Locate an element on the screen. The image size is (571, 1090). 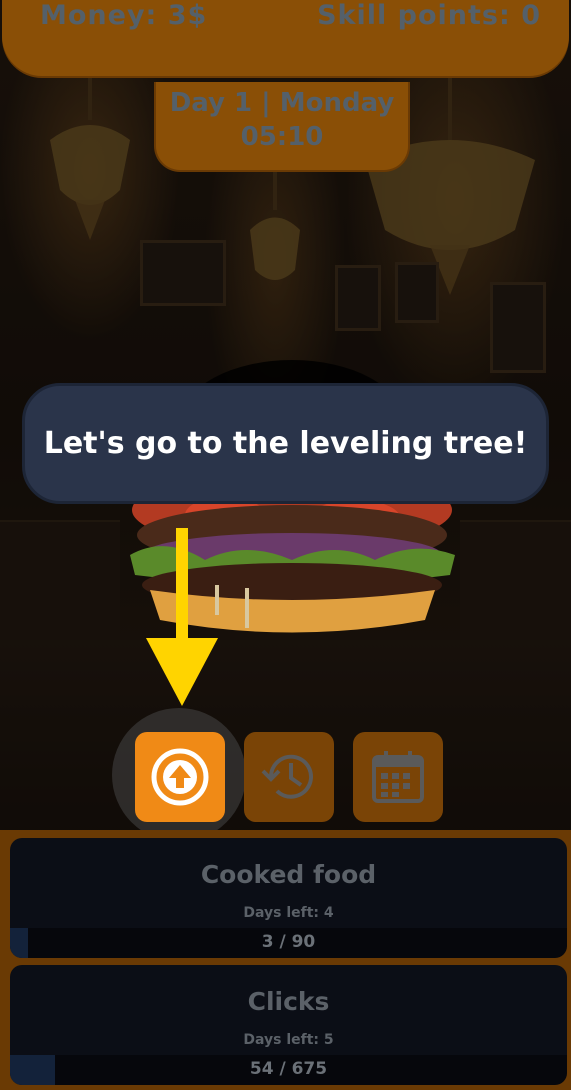
clock-time: 05:10 is located at coordinates (282, 137).